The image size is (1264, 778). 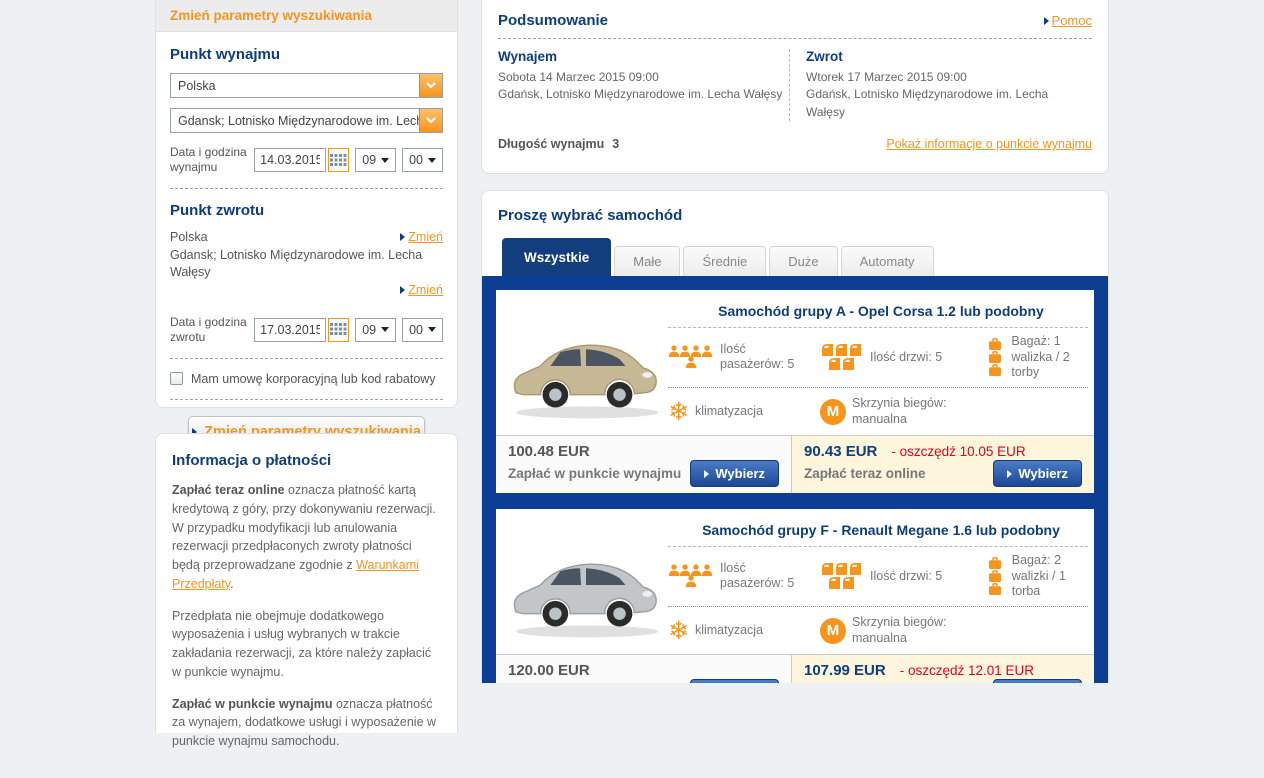 I want to click on savings-text: - oszczędź 12.01 EUR, so click(x=967, y=670).